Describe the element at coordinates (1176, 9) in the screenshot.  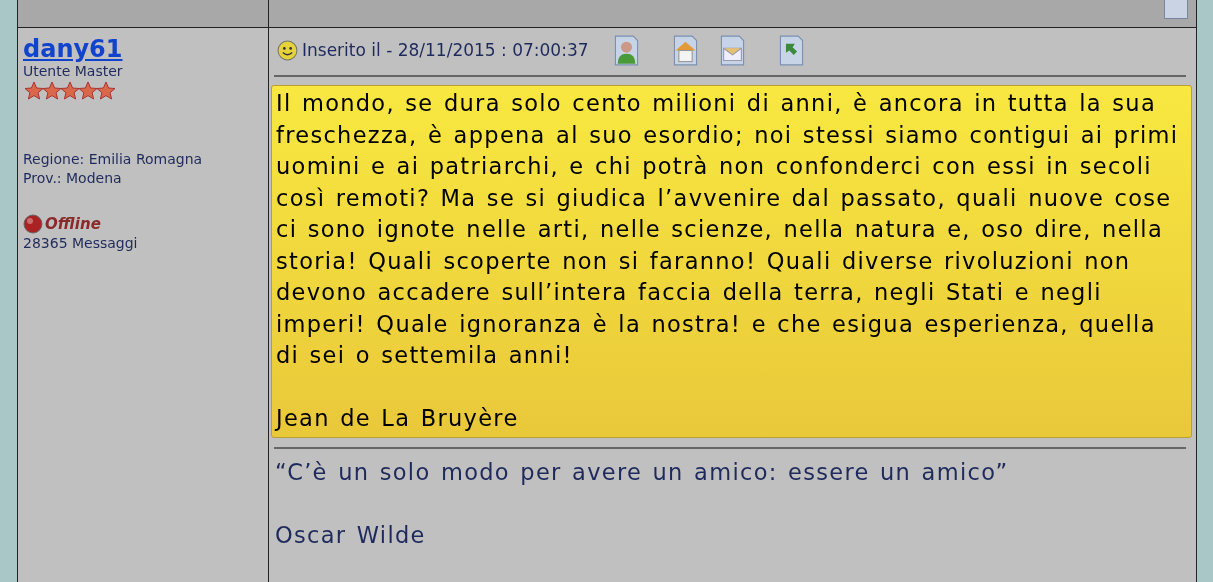
I see `scroll-button` at that location.